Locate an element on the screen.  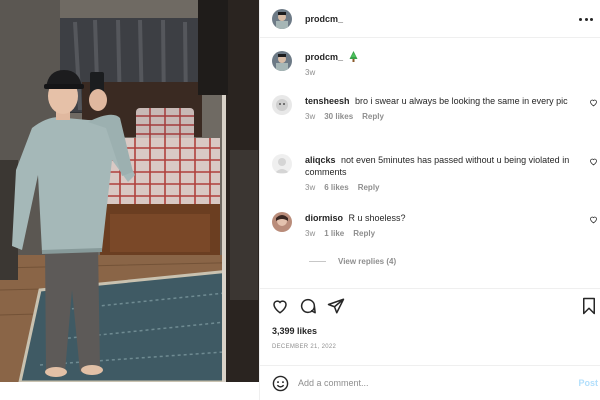
action-bar is located at coordinates (430, 305).